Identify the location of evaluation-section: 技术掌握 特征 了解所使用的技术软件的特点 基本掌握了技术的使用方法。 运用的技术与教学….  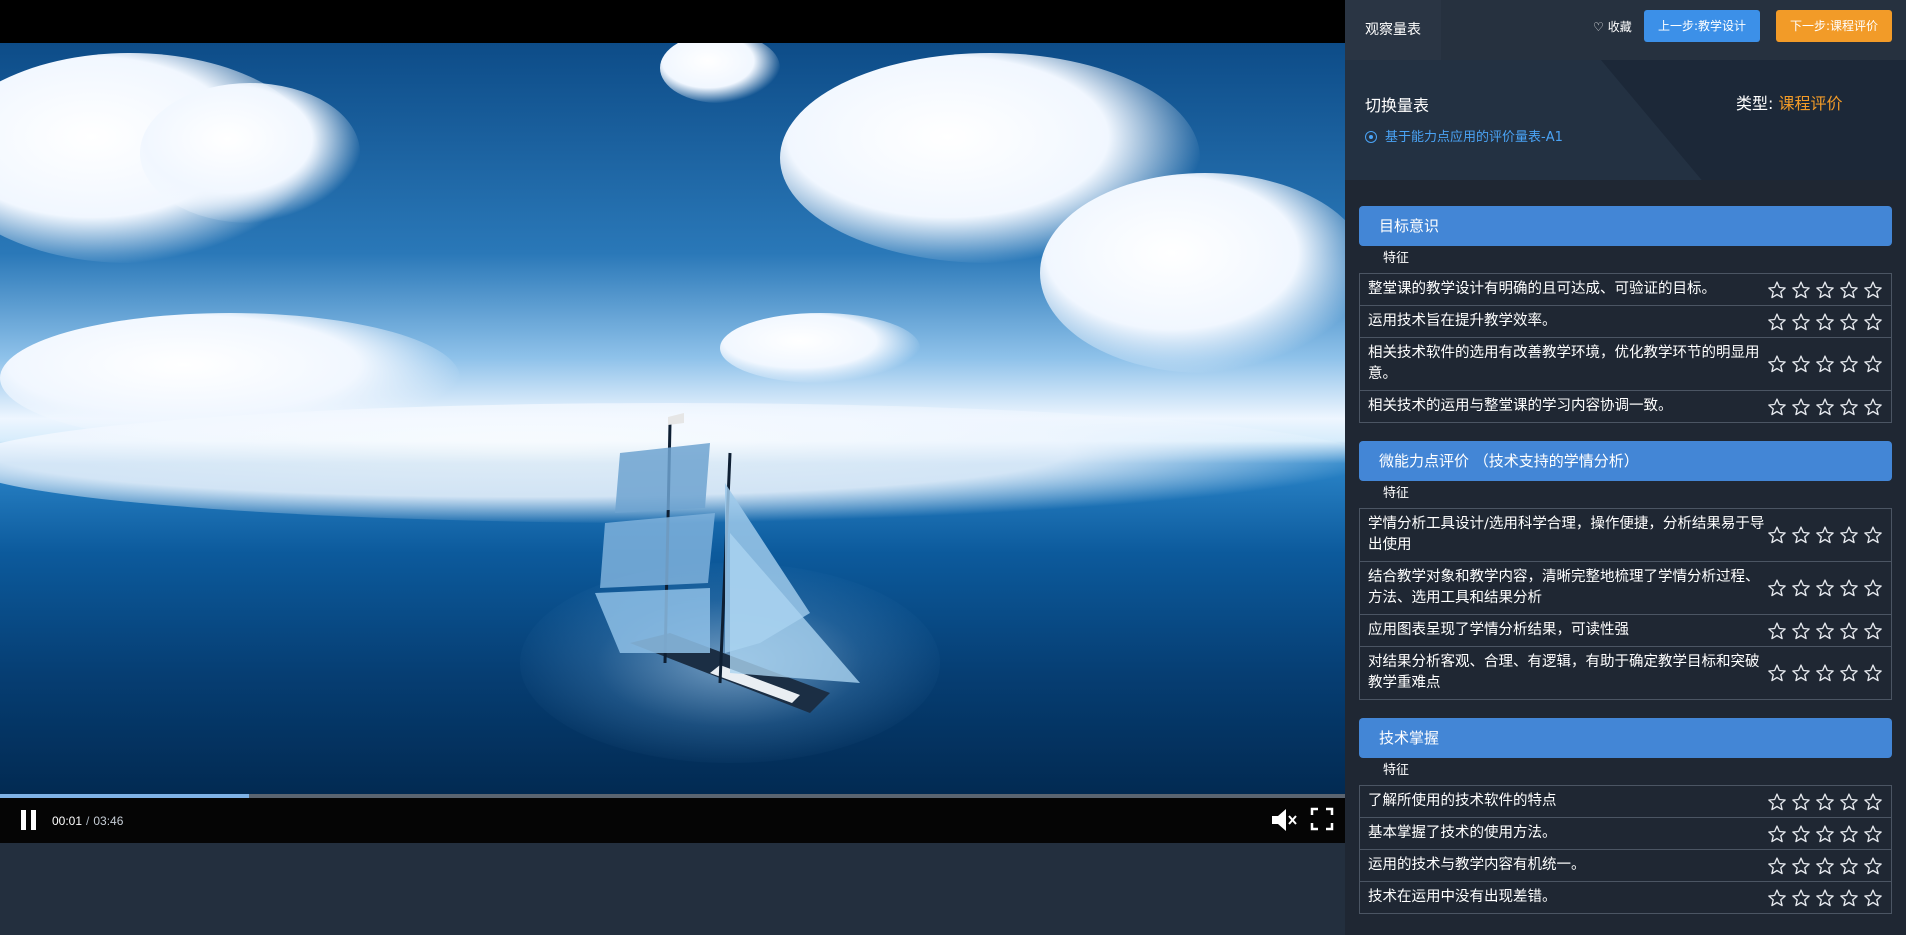
(1625, 816).